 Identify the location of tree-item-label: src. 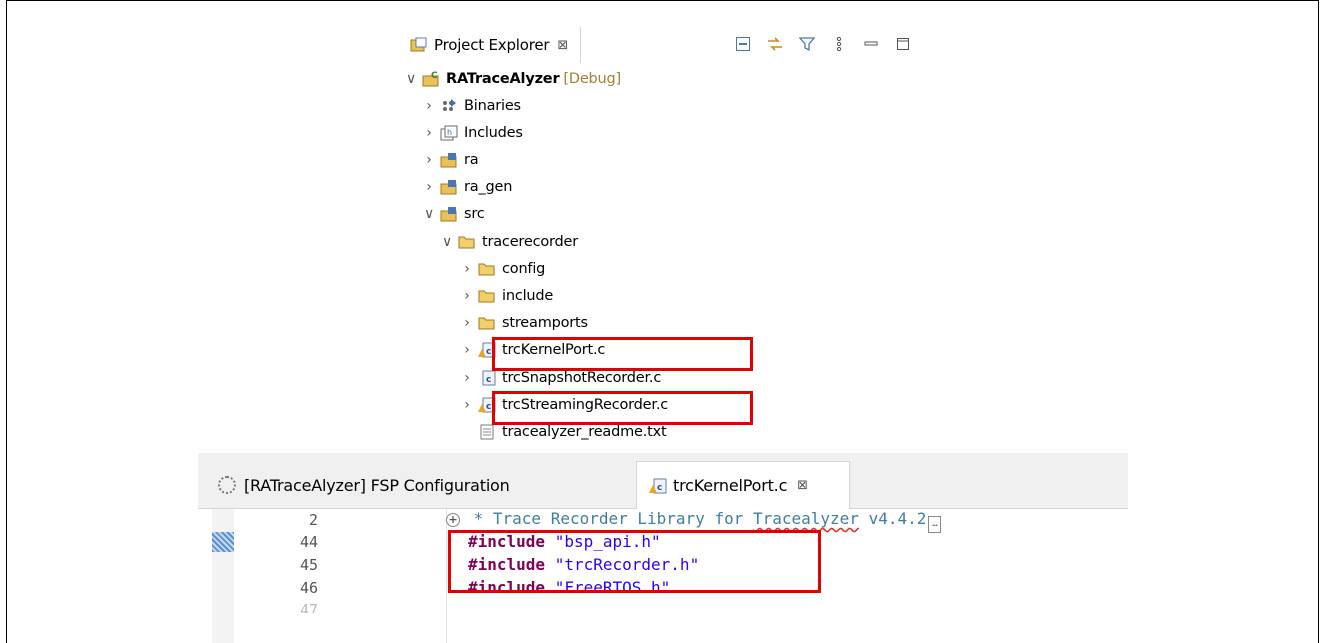
(474, 214).